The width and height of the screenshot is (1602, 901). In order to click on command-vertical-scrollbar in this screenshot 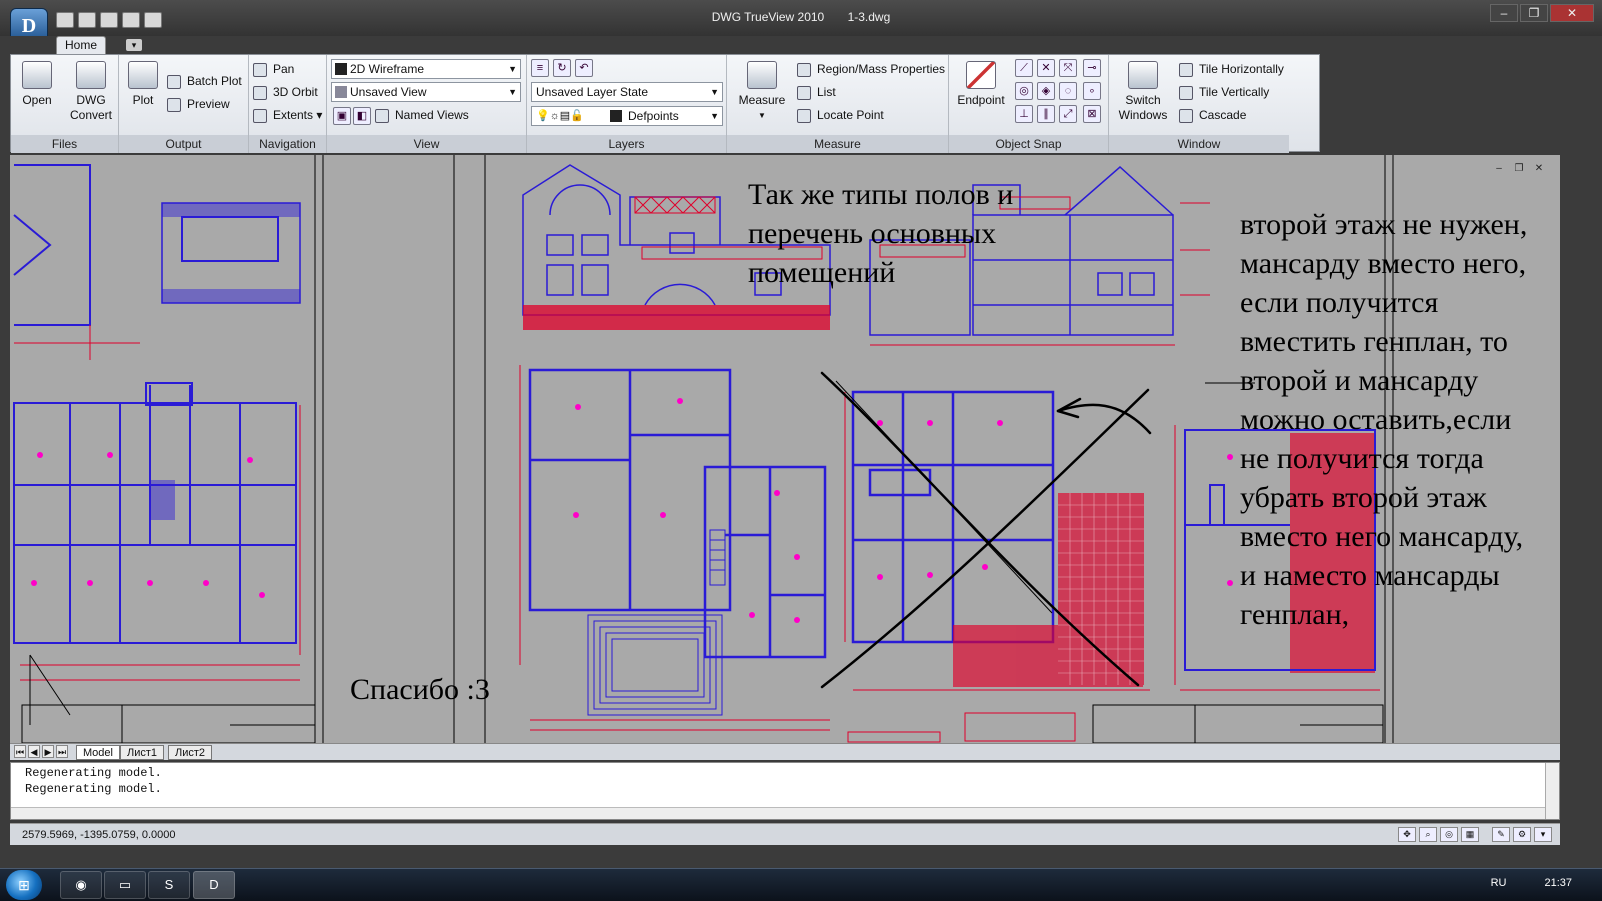, I will do `click(1552, 791)`.